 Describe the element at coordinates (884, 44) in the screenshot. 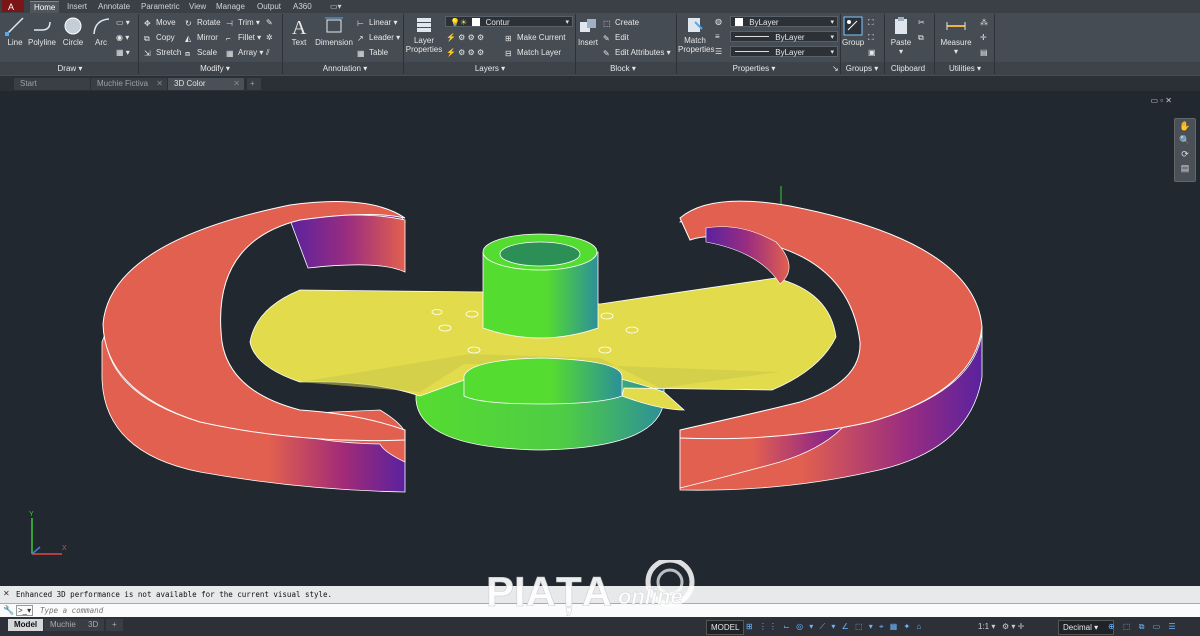

I see `separator` at that location.